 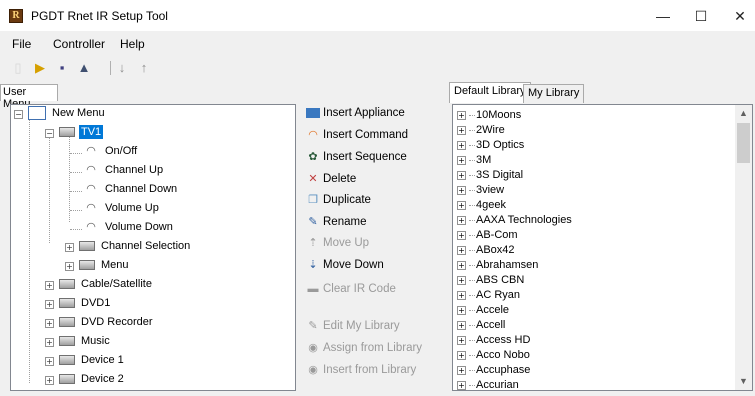 I want to click on library-item: + Abrahamsen, so click(x=497, y=265).